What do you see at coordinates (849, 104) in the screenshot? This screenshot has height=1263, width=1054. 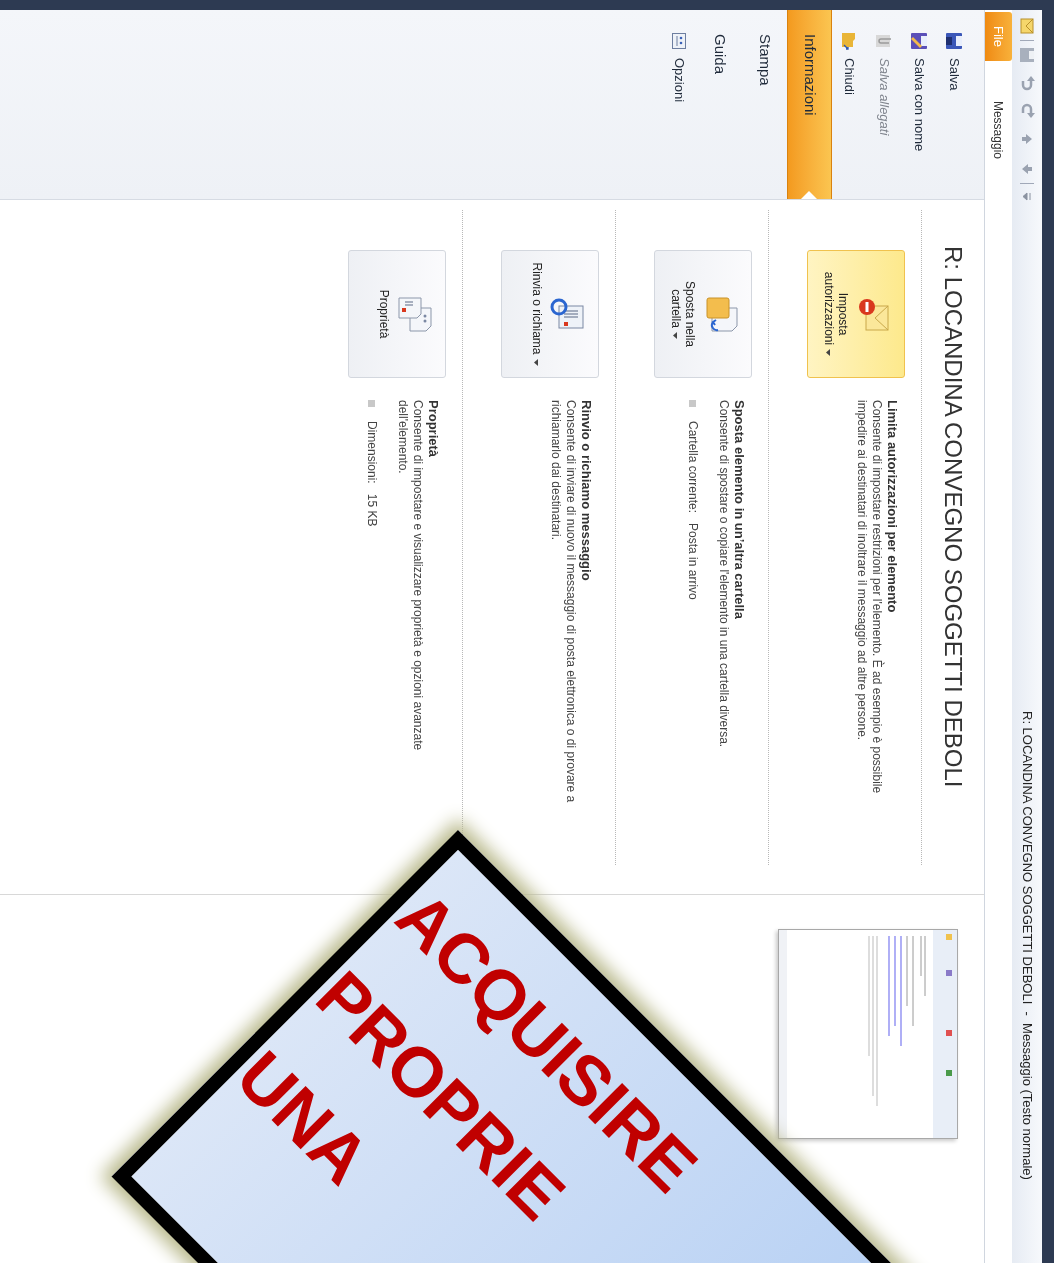 I see `nav-command: Chiudi` at bounding box center [849, 104].